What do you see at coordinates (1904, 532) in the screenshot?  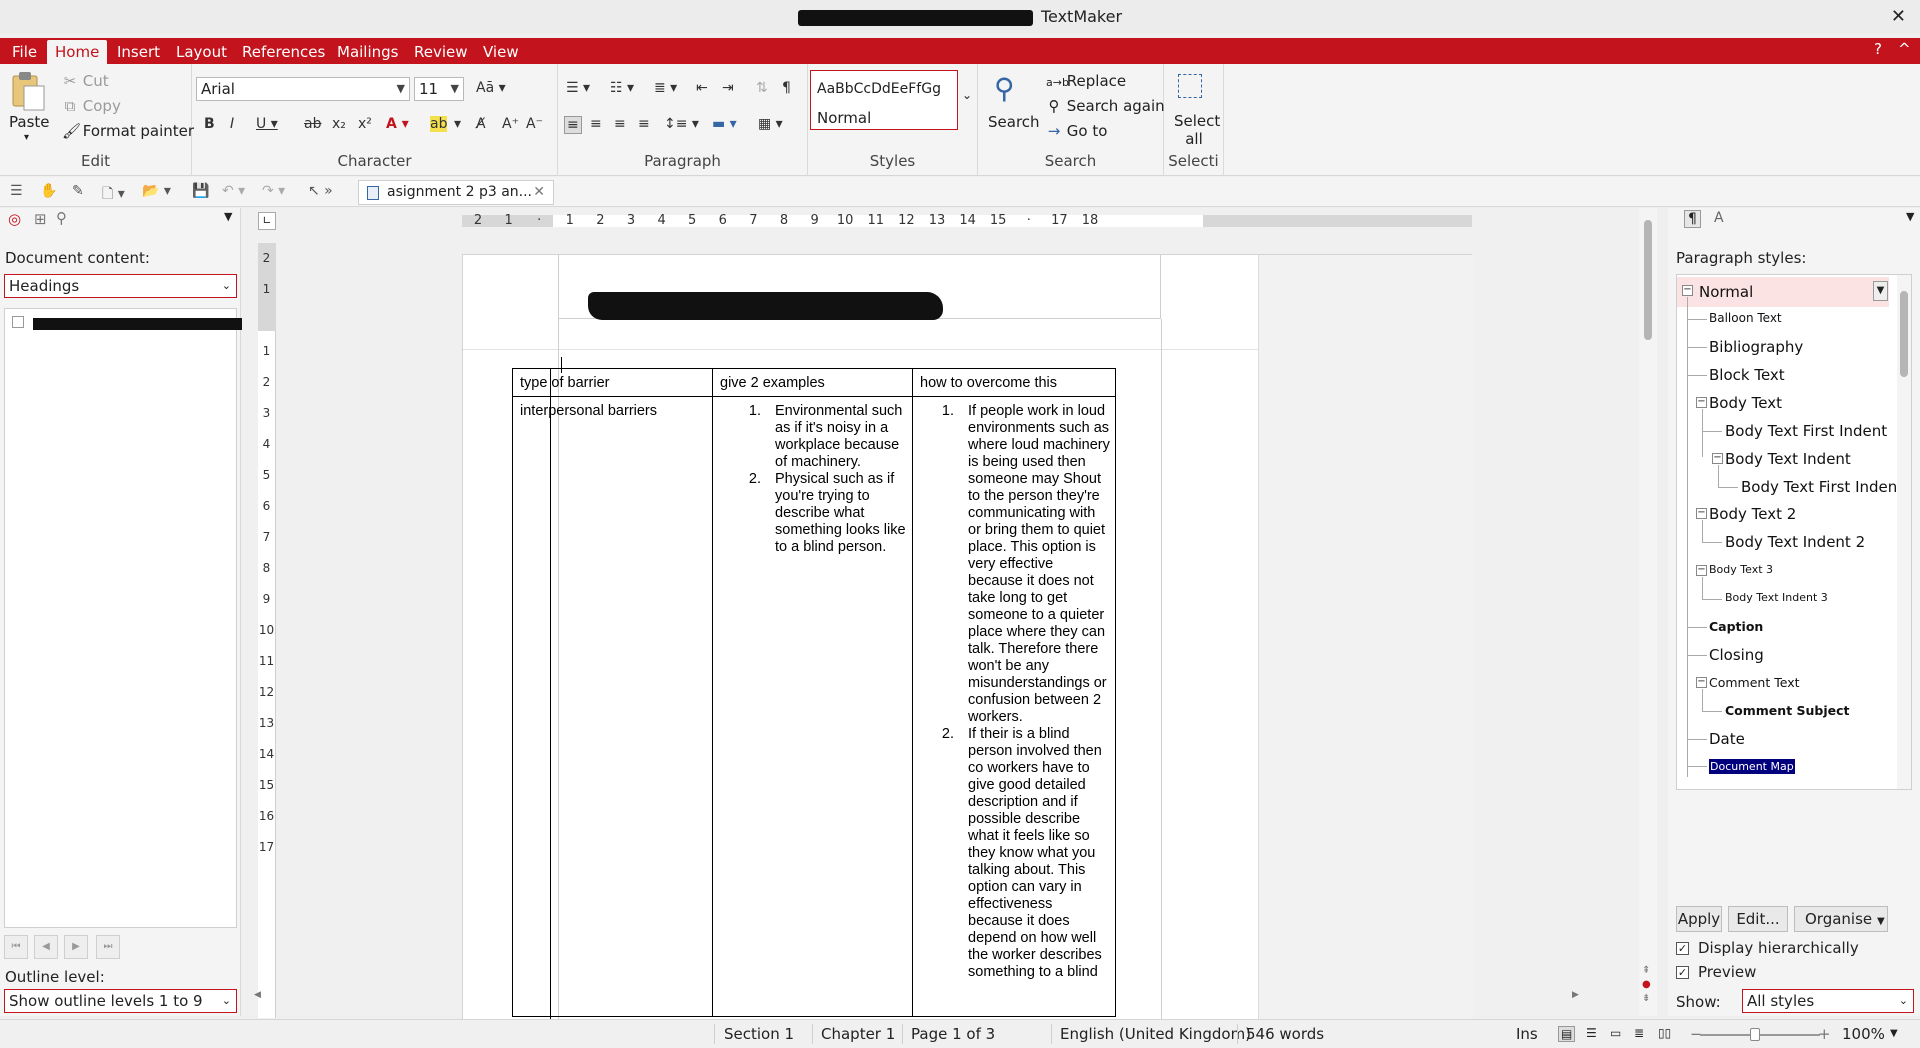 I see `style-list-scrollbar` at bounding box center [1904, 532].